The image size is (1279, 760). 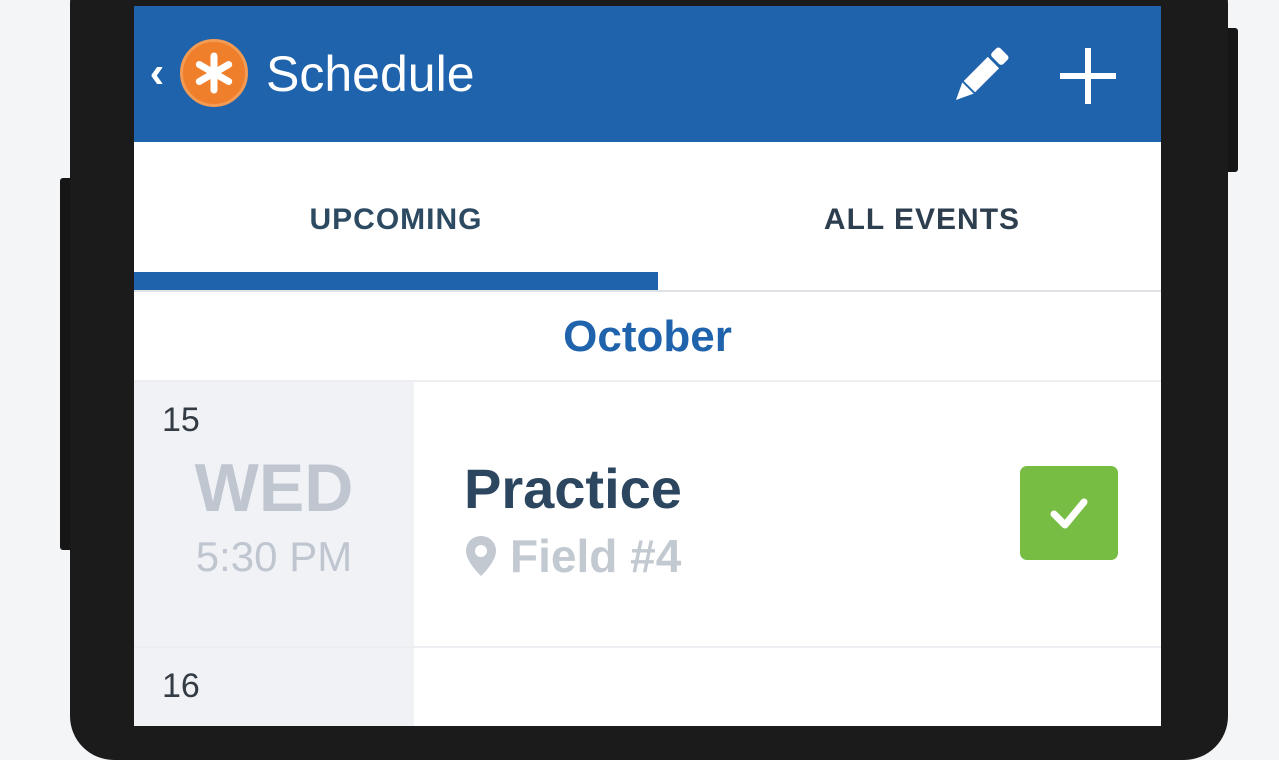 I want to click on event-row: 16, so click(x=647, y=687).